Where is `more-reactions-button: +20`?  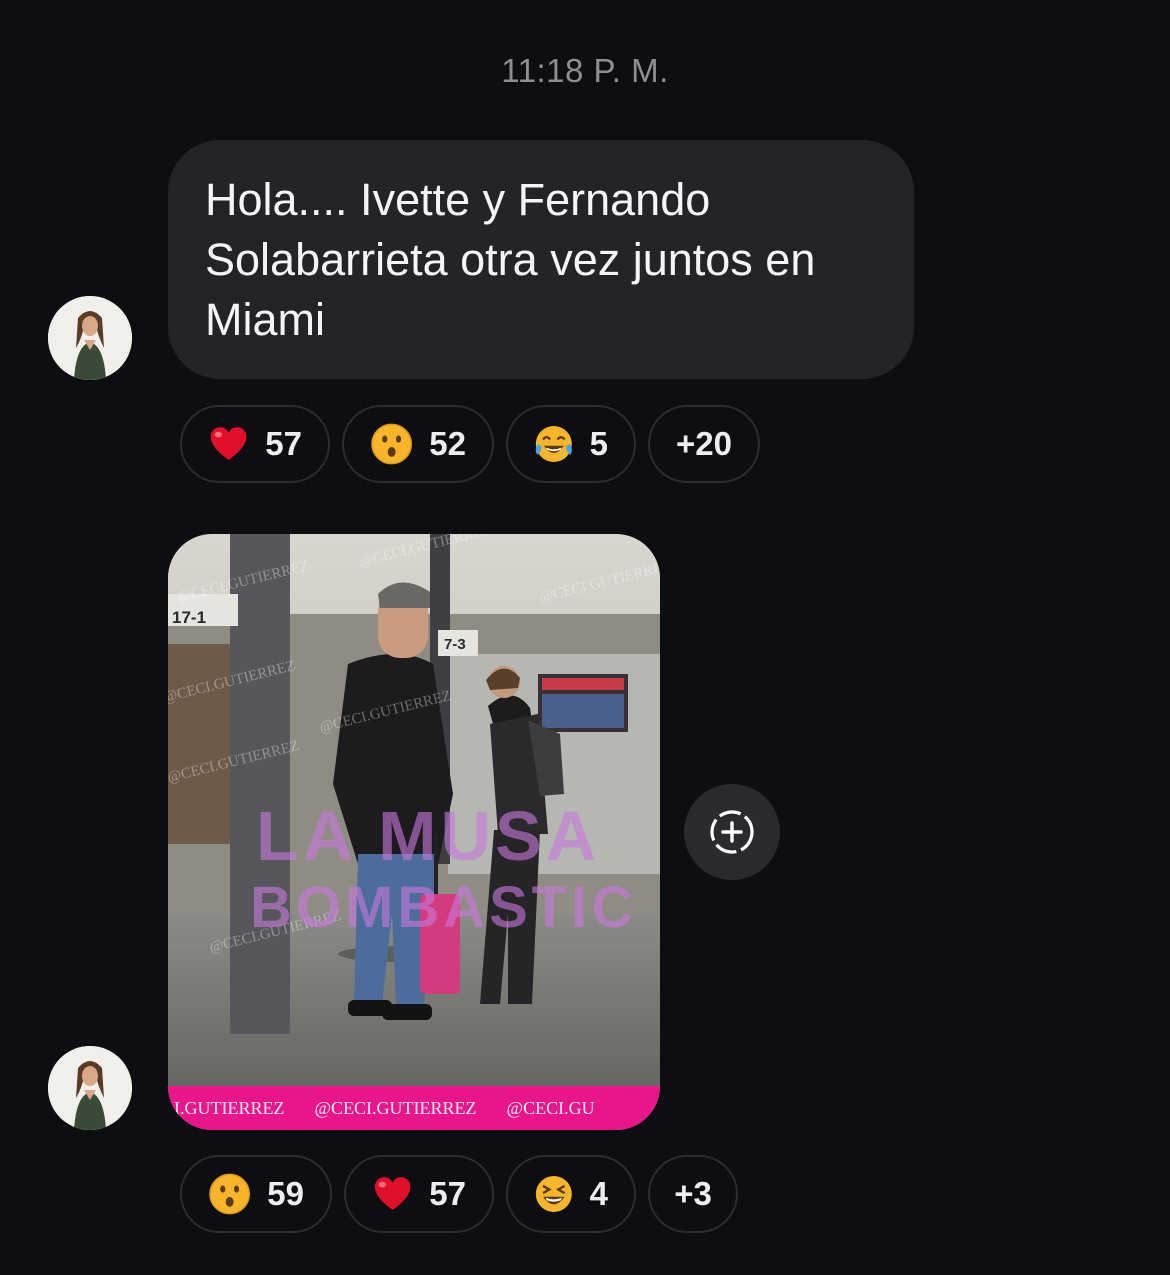 more-reactions-button: +20 is located at coordinates (704, 444).